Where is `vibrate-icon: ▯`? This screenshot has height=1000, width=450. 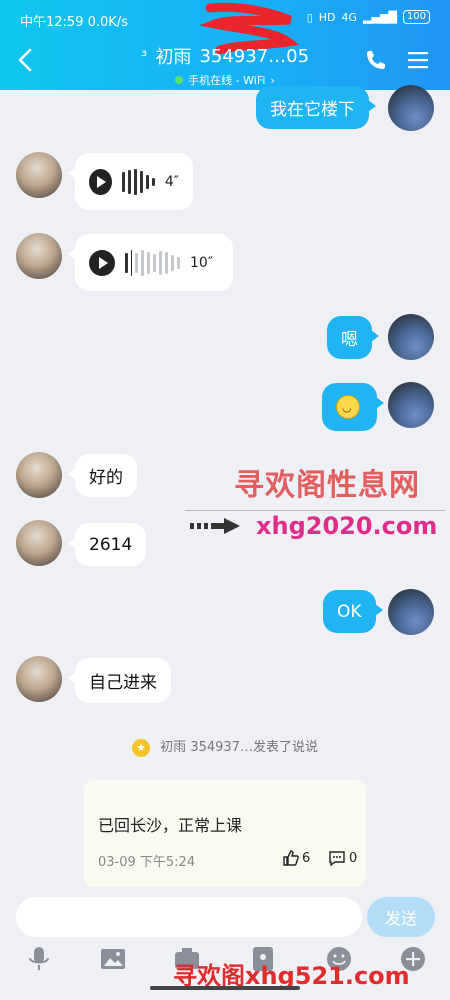
vibrate-icon: ▯ is located at coordinates (309, 17).